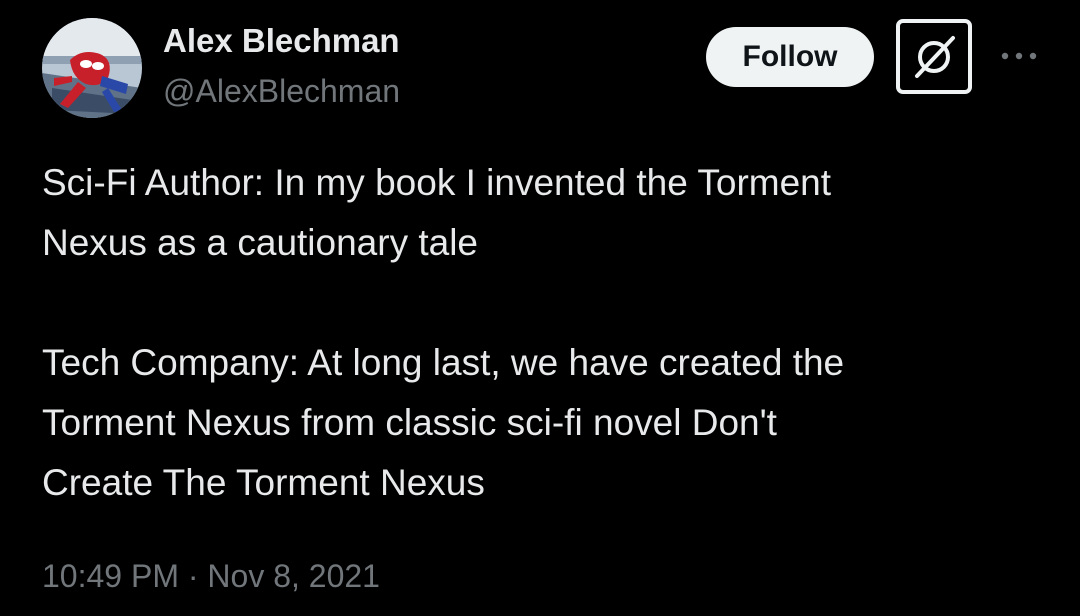  Describe the element at coordinates (790, 57) in the screenshot. I see `follow-button: Follow` at that location.